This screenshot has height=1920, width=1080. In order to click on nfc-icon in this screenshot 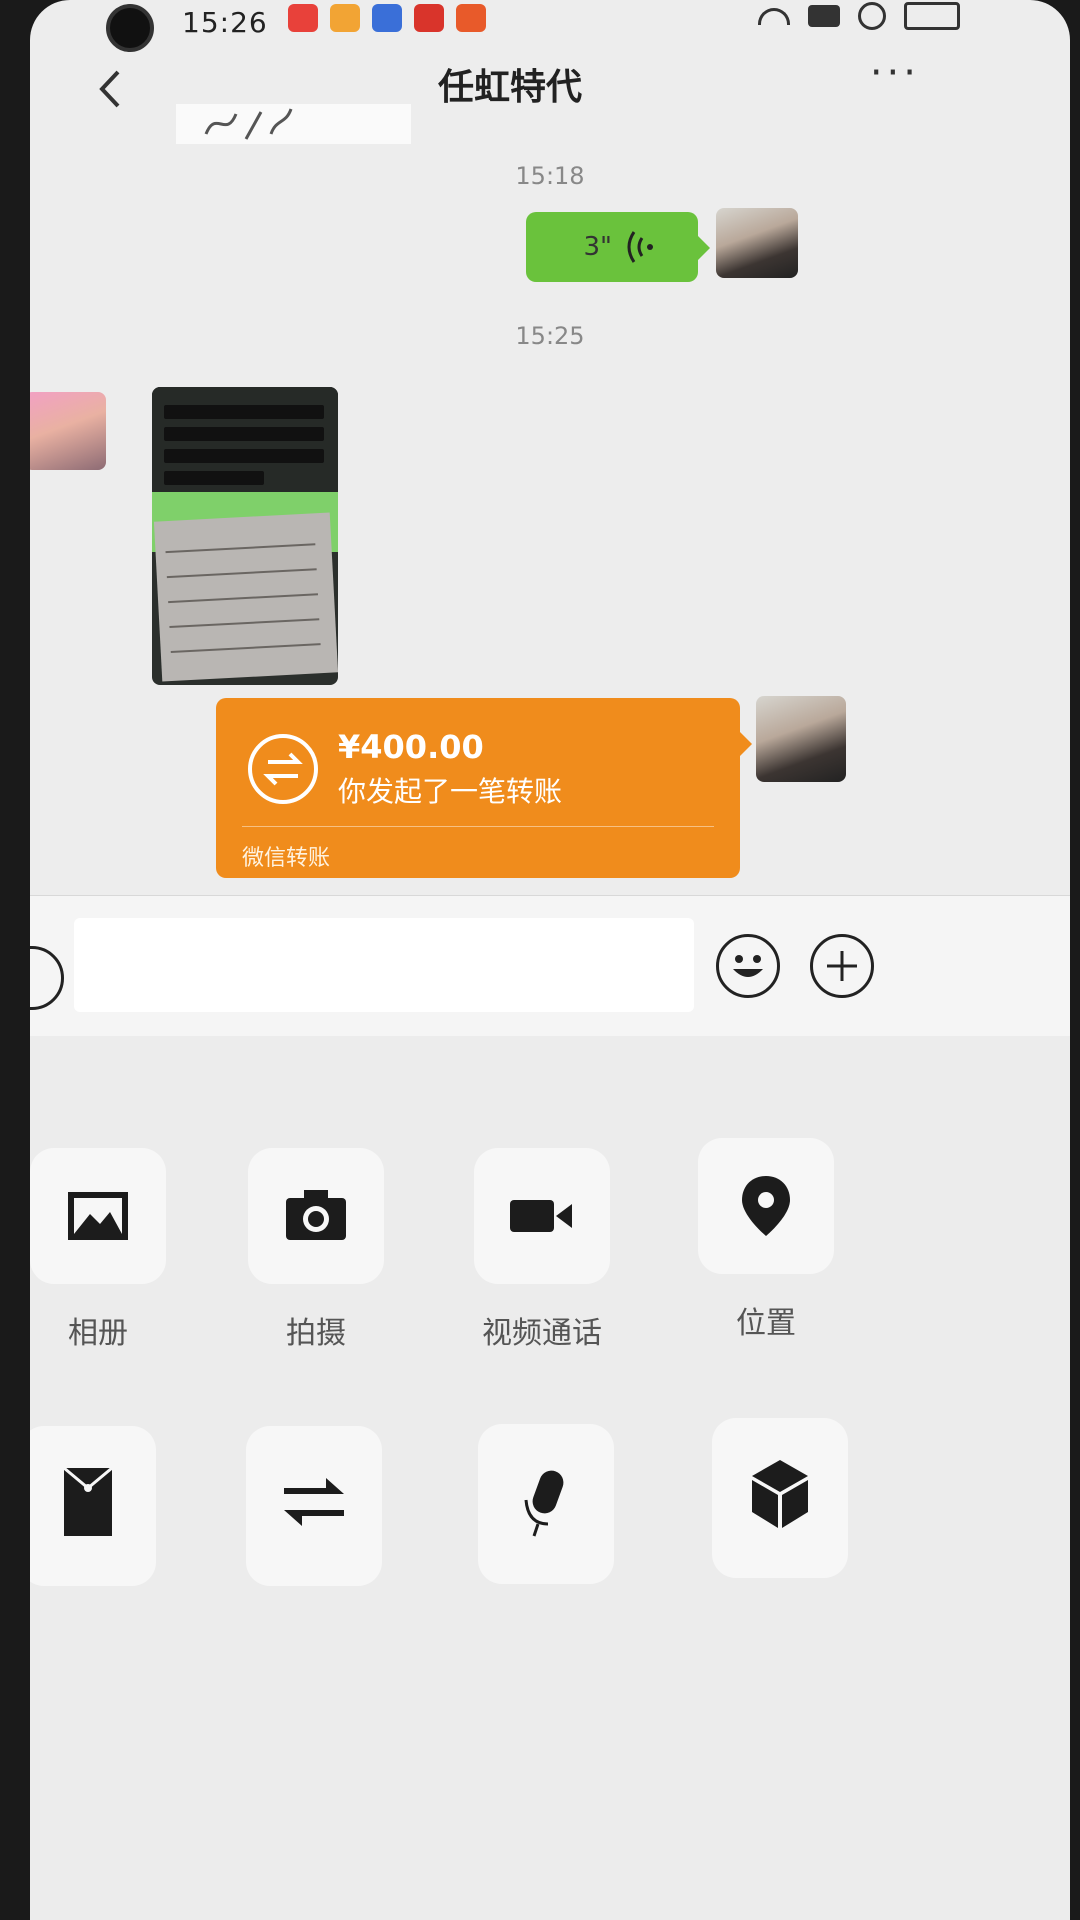, I will do `click(824, 16)`.